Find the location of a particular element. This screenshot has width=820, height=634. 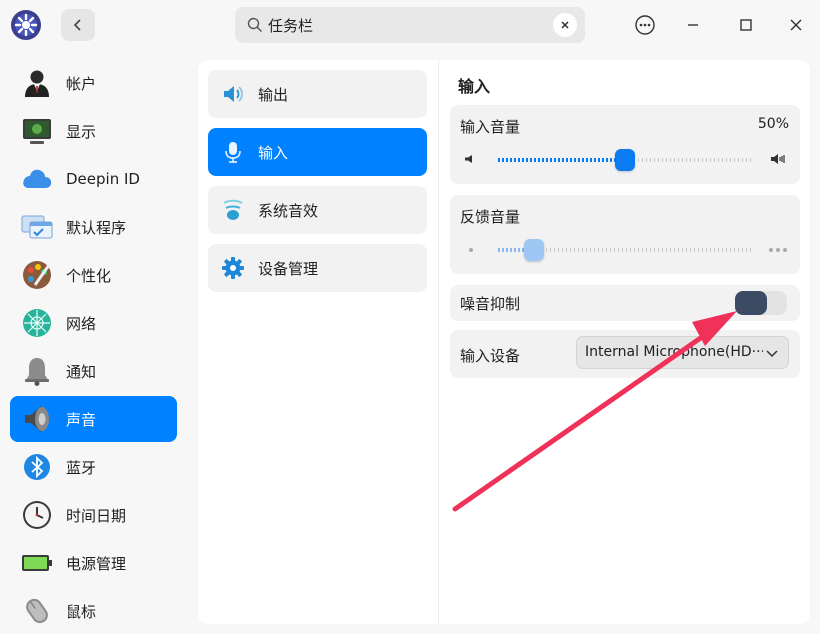

sound-effects-icon is located at coordinates (233, 209).